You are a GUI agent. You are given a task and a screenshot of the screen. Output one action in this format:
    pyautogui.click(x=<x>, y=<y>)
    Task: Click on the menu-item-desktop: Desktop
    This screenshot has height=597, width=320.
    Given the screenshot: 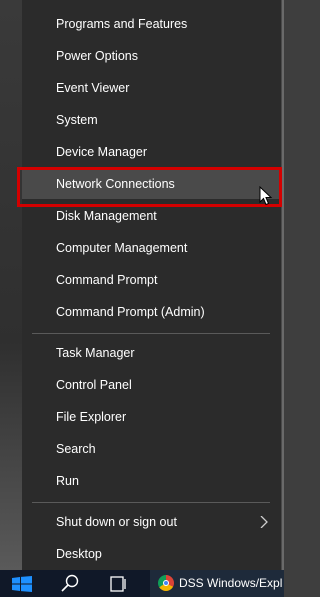 What is the action you would take?
    pyautogui.click(x=151, y=554)
    